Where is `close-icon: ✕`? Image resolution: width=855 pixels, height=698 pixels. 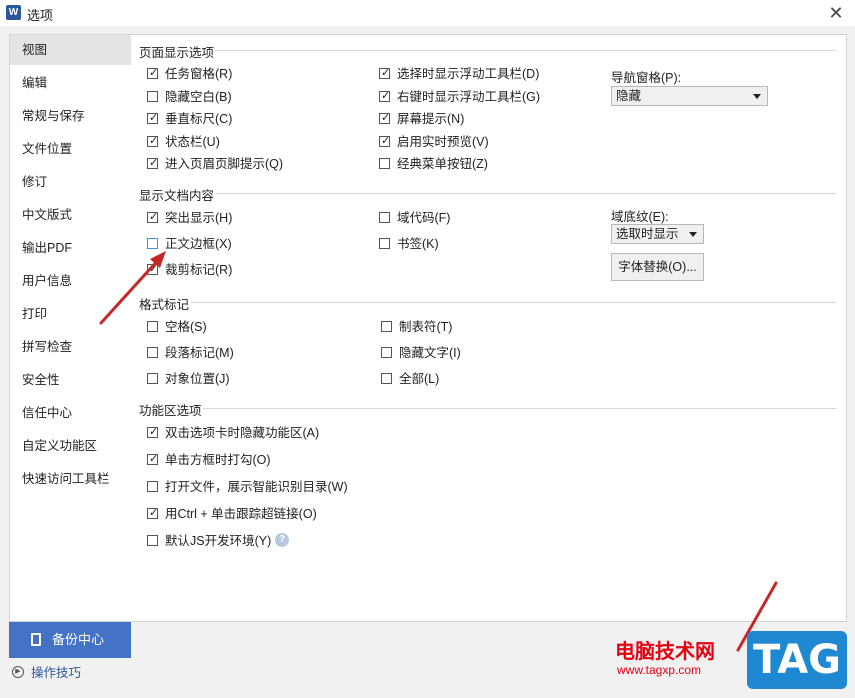
close-icon: ✕ is located at coordinates (836, 13).